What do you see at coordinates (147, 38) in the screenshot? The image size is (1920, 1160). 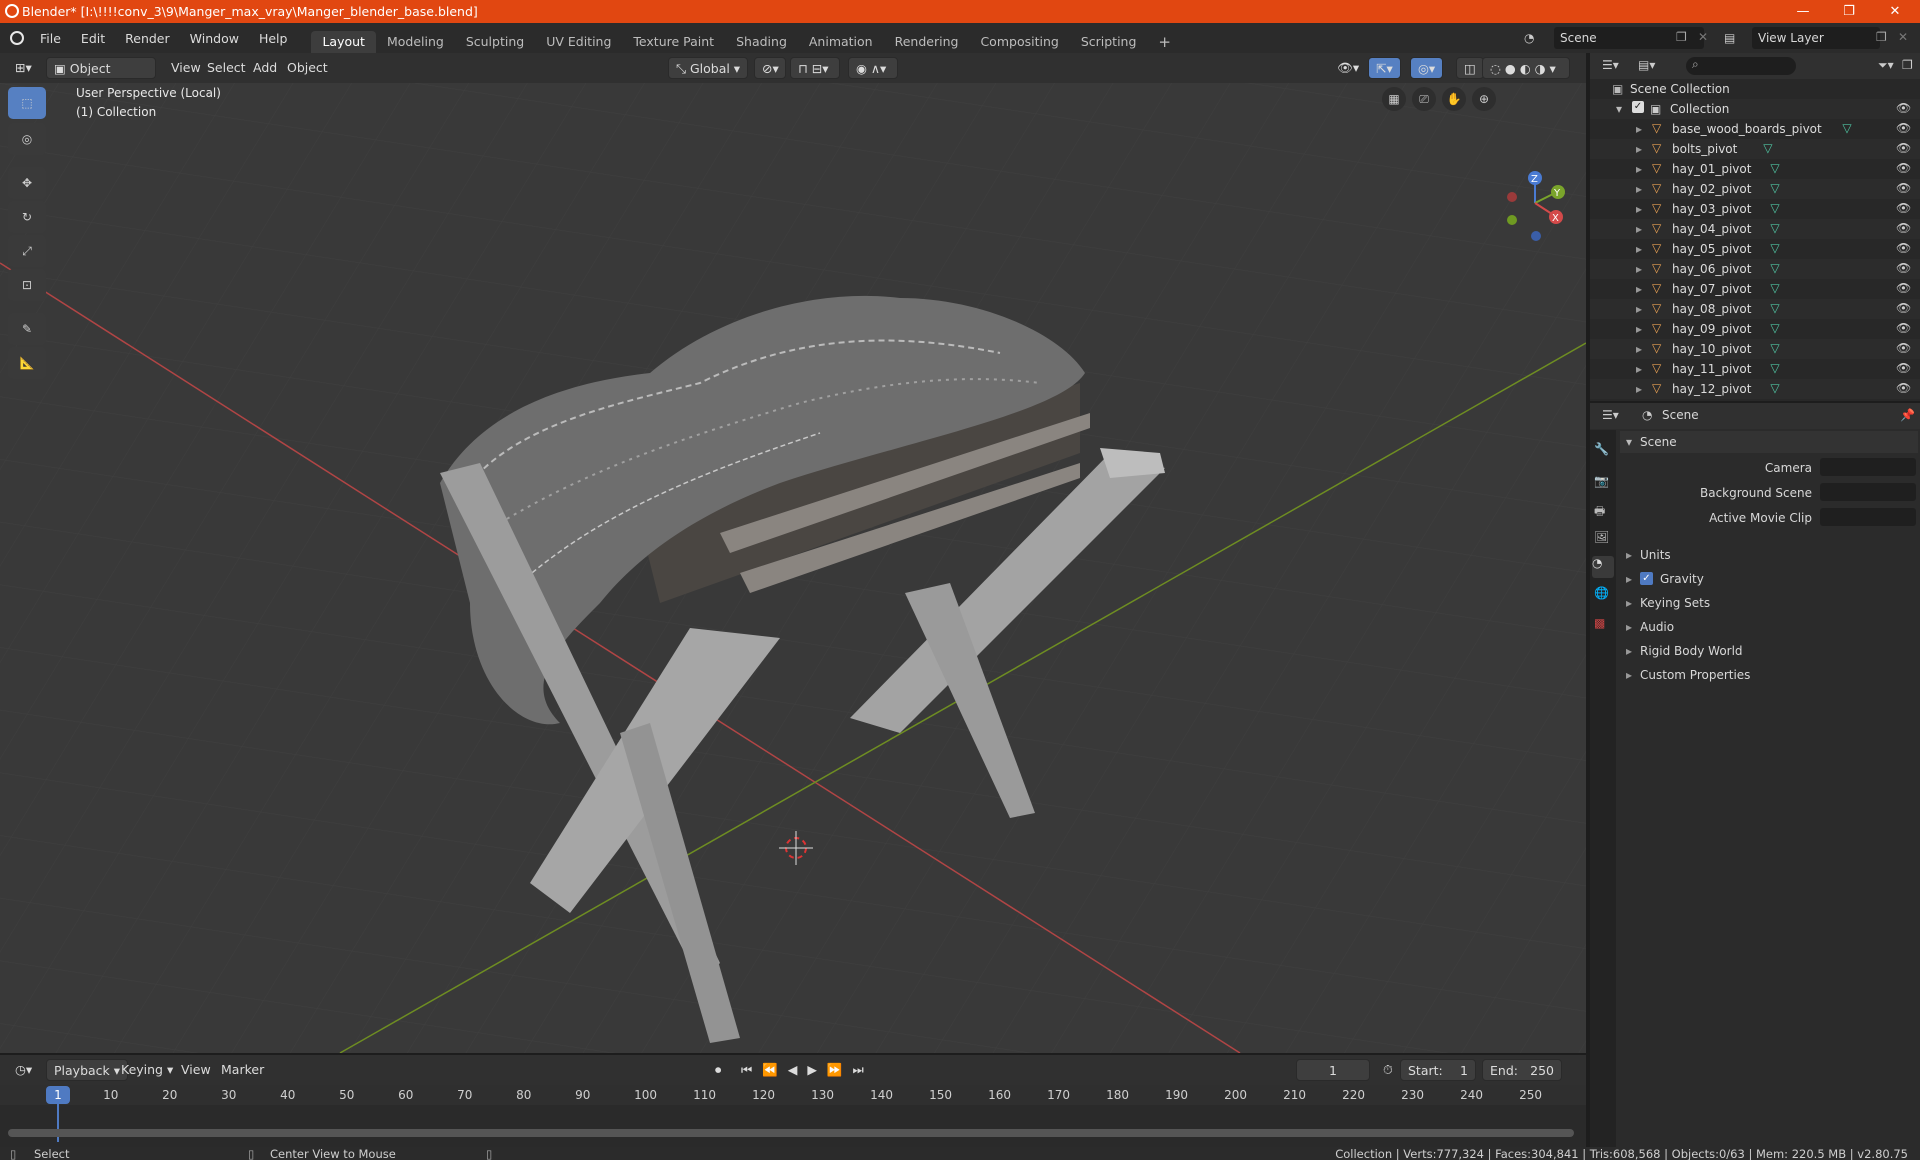 I see `menu-render: Render` at bounding box center [147, 38].